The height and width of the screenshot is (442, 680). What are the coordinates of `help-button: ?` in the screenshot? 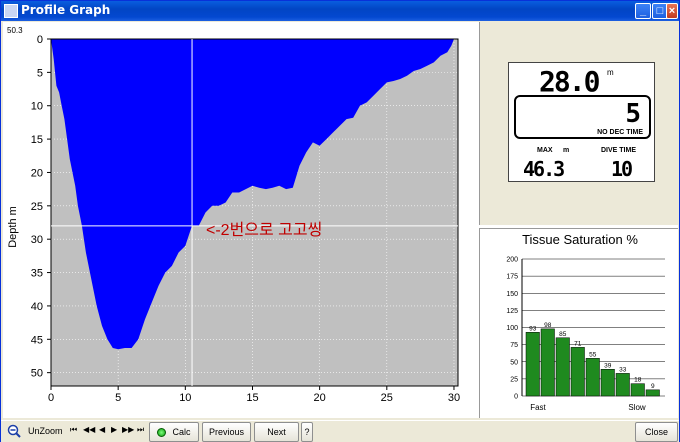 It's located at (307, 432).